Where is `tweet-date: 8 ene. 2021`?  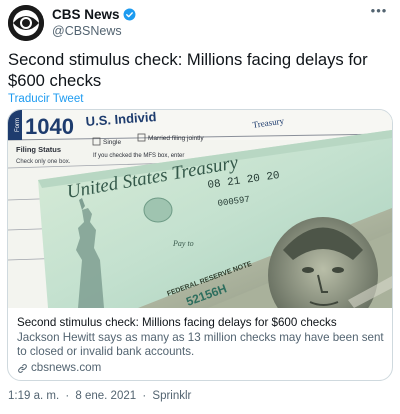 tweet-date: 8 ene. 2021 is located at coordinates (105, 396).